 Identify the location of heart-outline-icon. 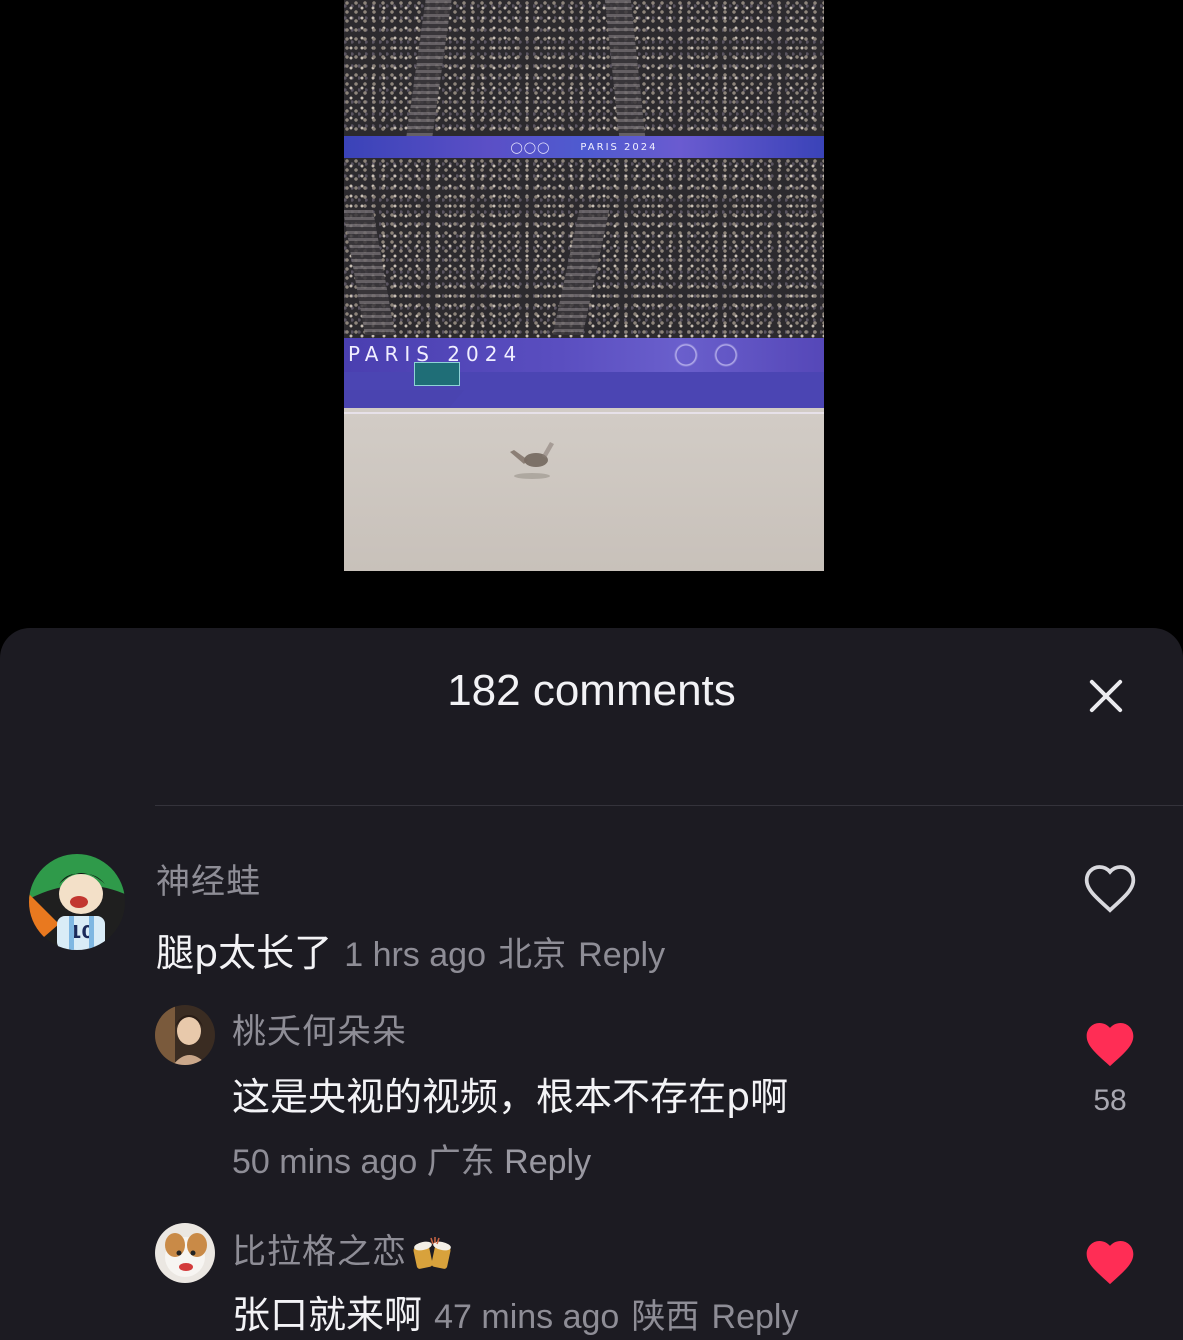
(1110, 889).